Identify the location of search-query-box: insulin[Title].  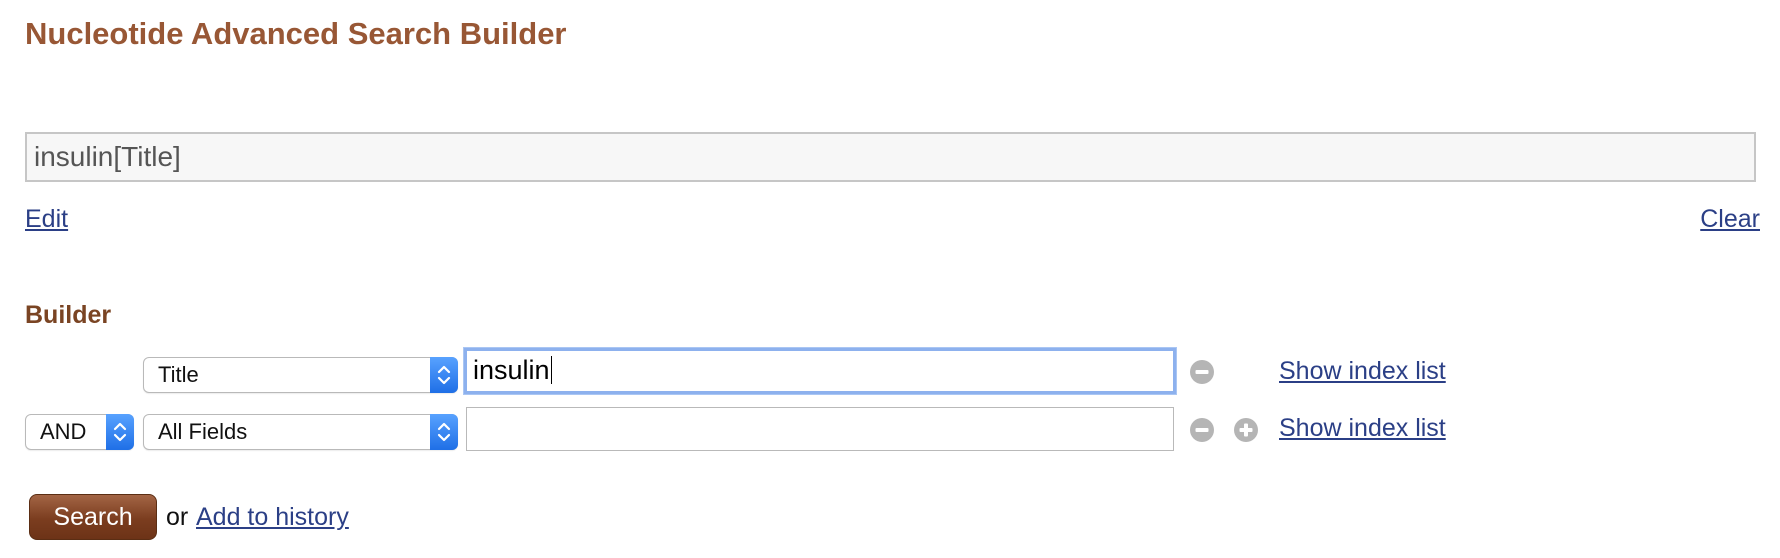
(890, 157).